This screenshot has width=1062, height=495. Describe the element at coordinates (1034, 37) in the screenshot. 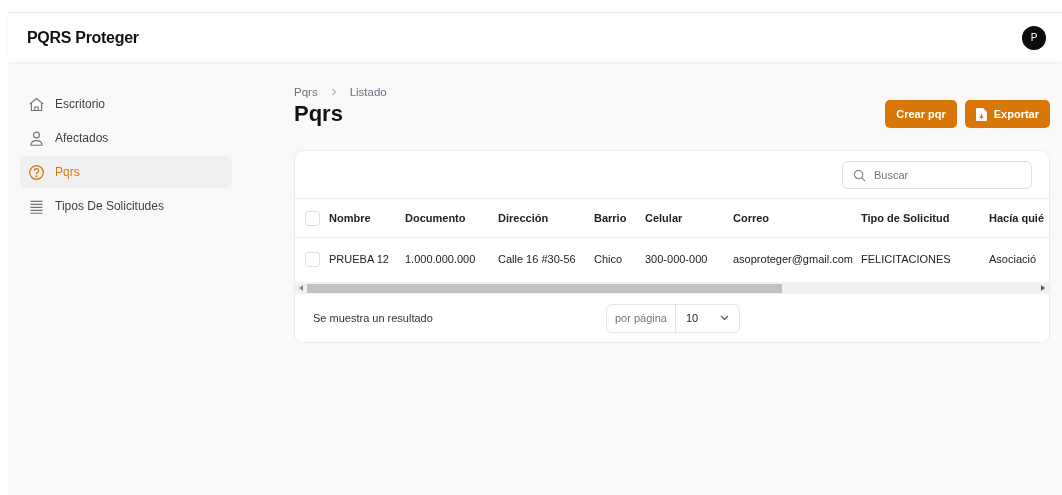

I see `user-avatar: P` at that location.